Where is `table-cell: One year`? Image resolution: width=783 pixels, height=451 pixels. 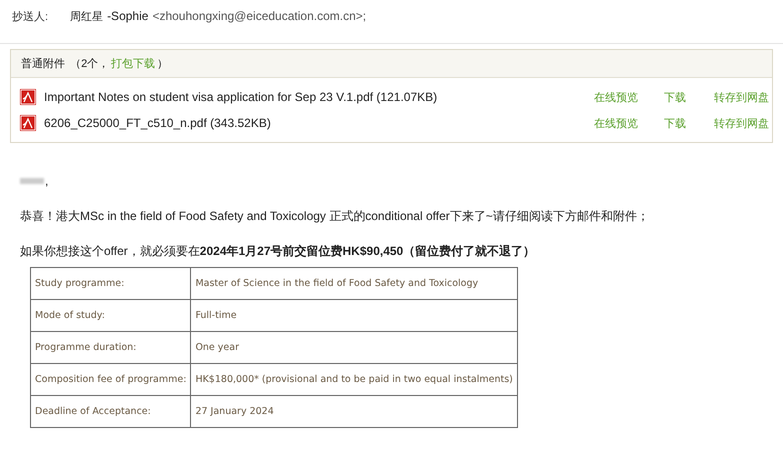
table-cell: One year is located at coordinates (354, 348).